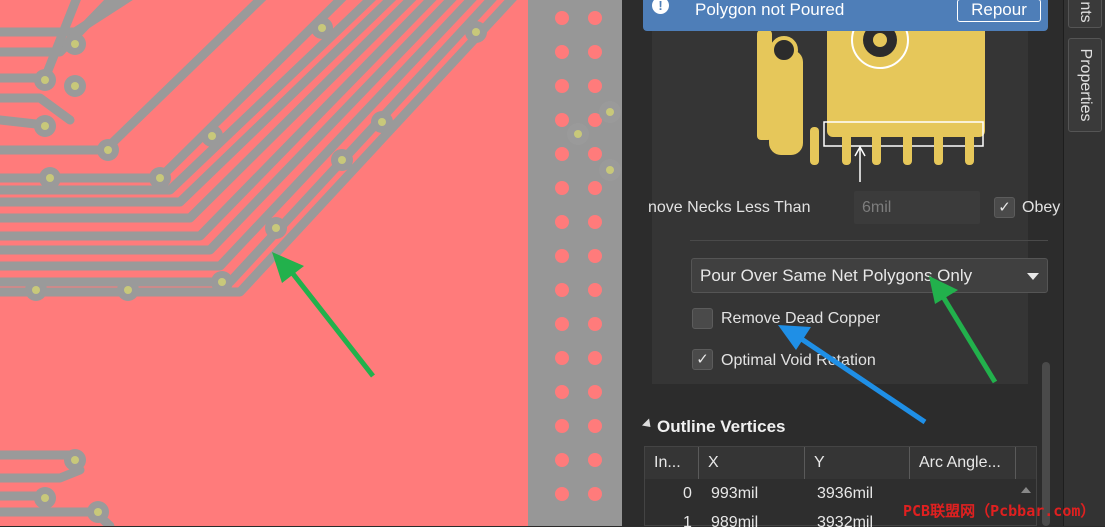 The image size is (1105, 527). I want to click on obey-checkbox: ✓, so click(1004, 207).